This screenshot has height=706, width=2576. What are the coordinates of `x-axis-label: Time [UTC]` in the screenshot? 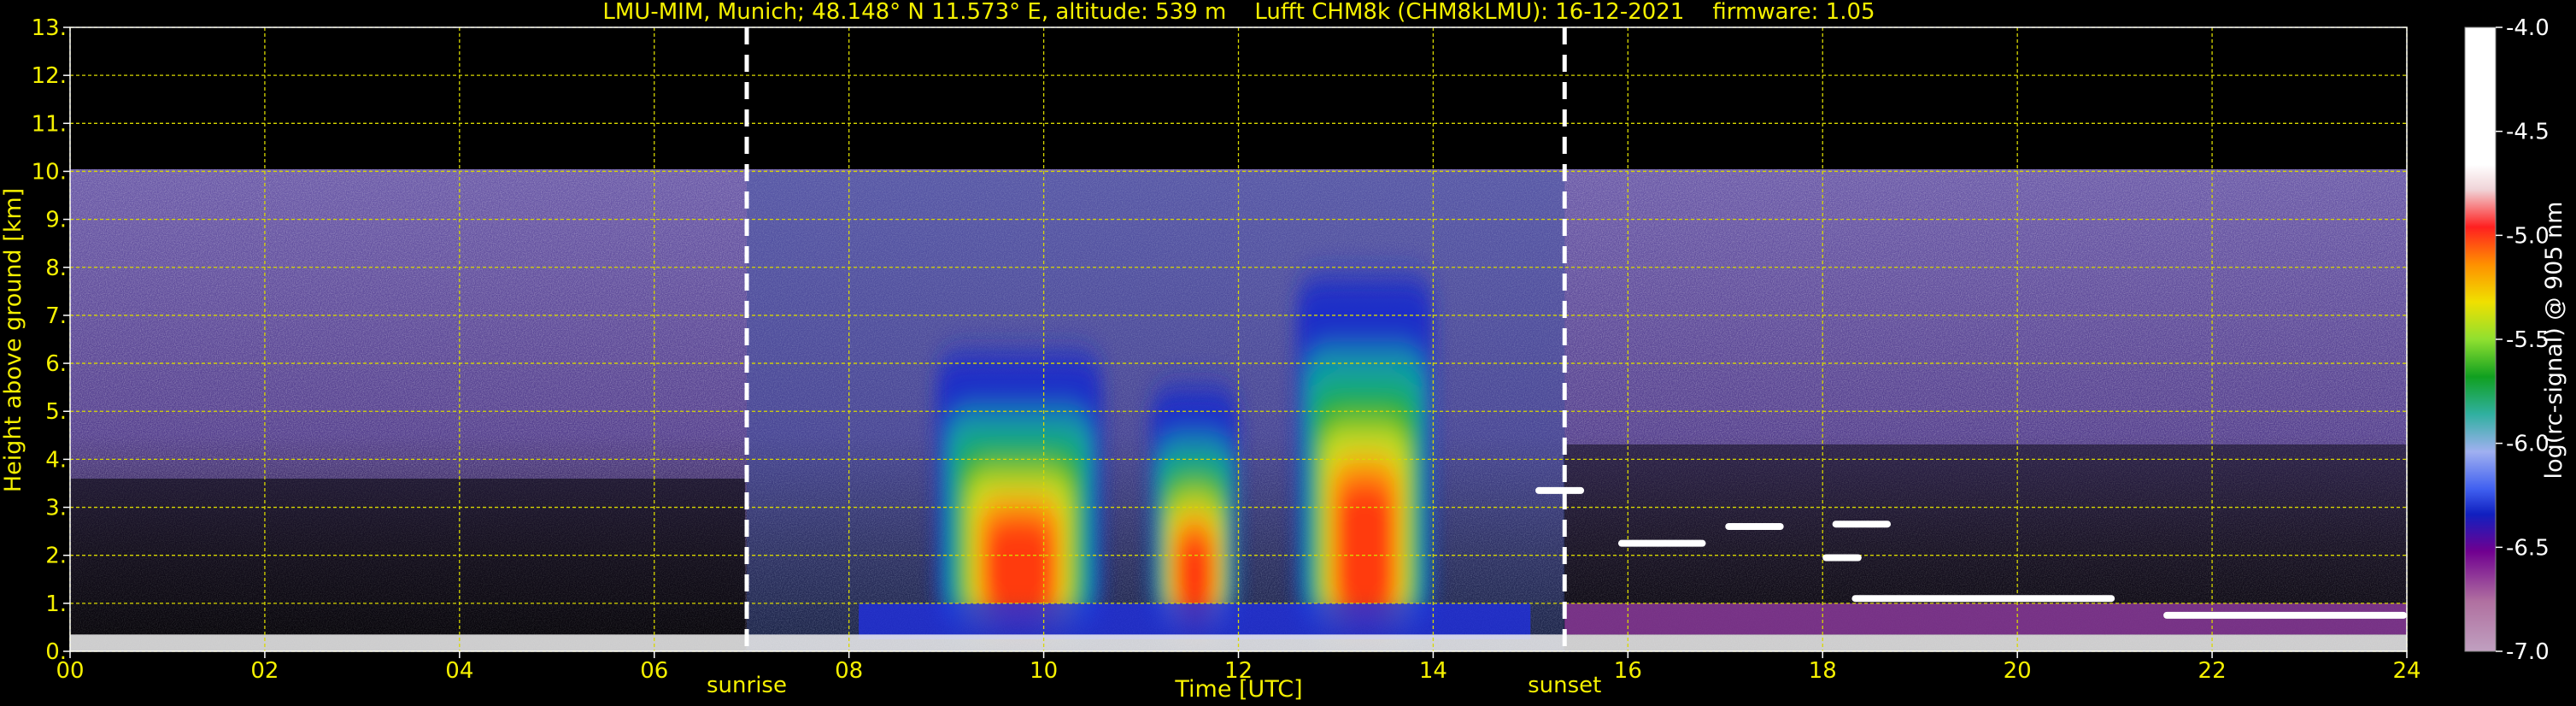 It's located at (1238, 689).